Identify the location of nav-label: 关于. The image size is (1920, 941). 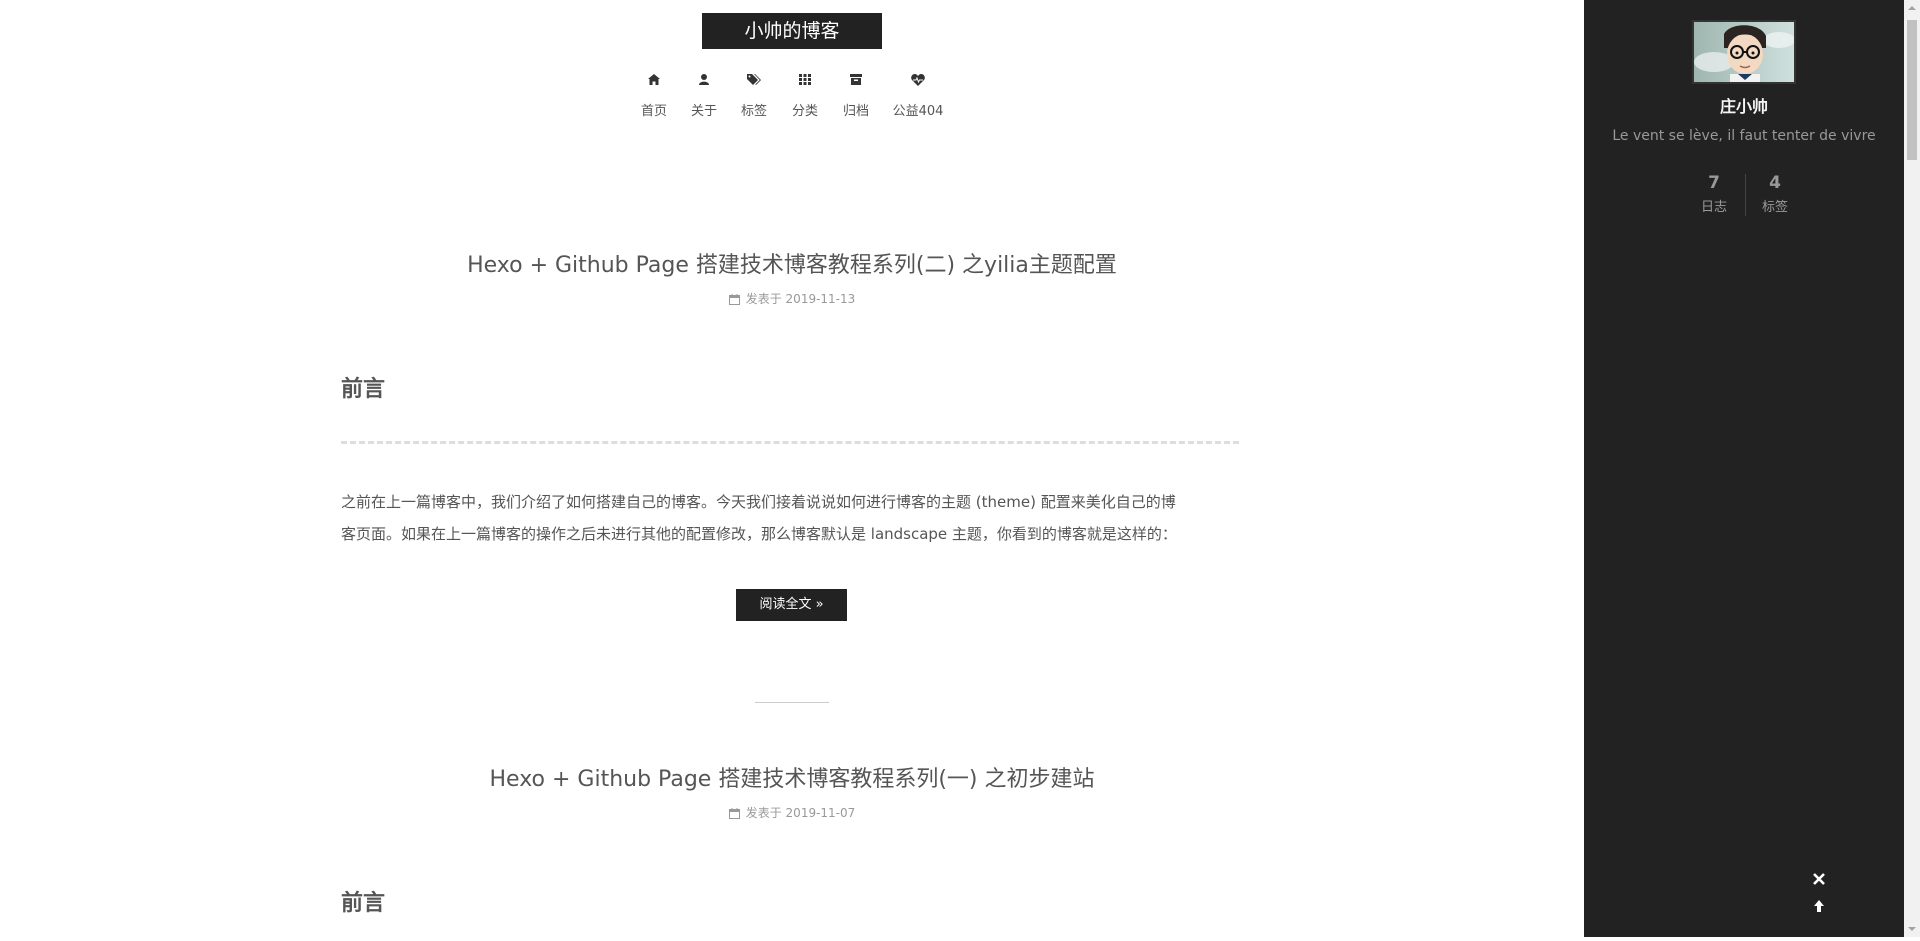
(703, 111).